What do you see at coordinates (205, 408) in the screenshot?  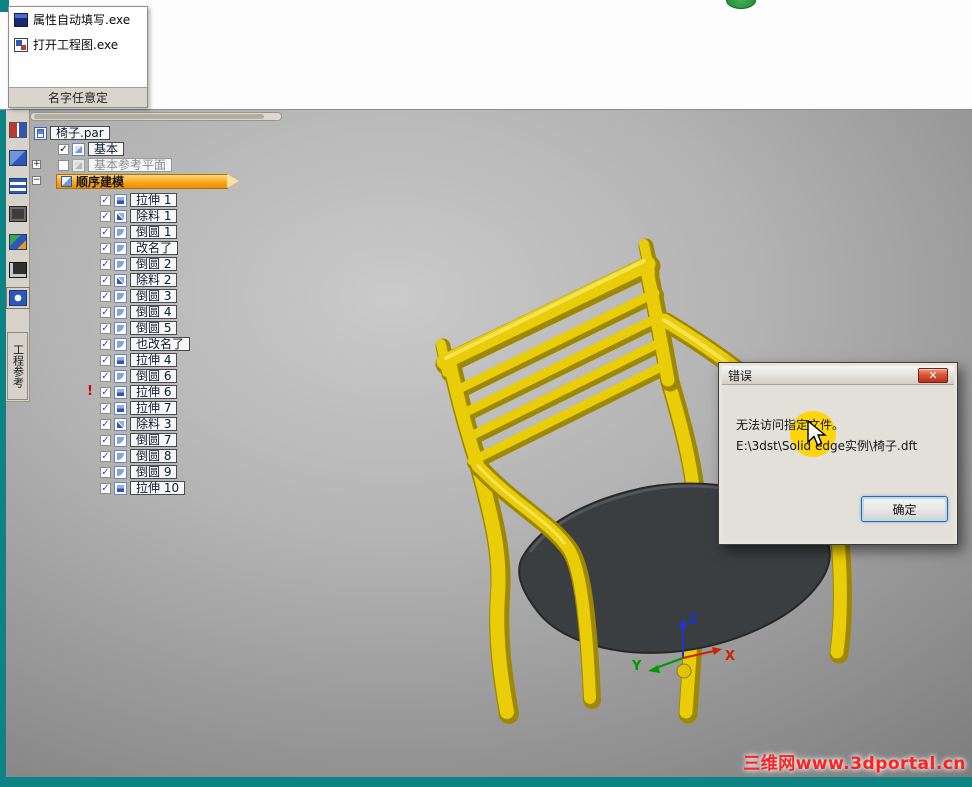 I see `feature-row: ✓ 拉伸 7` at bounding box center [205, 408].